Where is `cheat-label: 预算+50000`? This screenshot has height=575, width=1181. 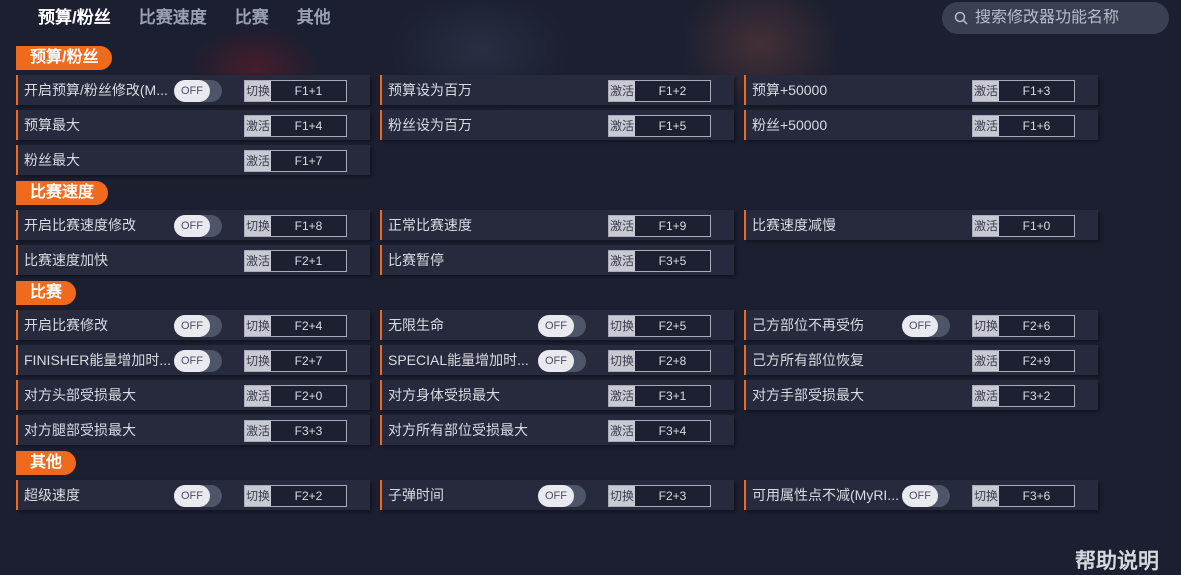 cheat-label: 预算+50000 is located at coordinates (790, 90).